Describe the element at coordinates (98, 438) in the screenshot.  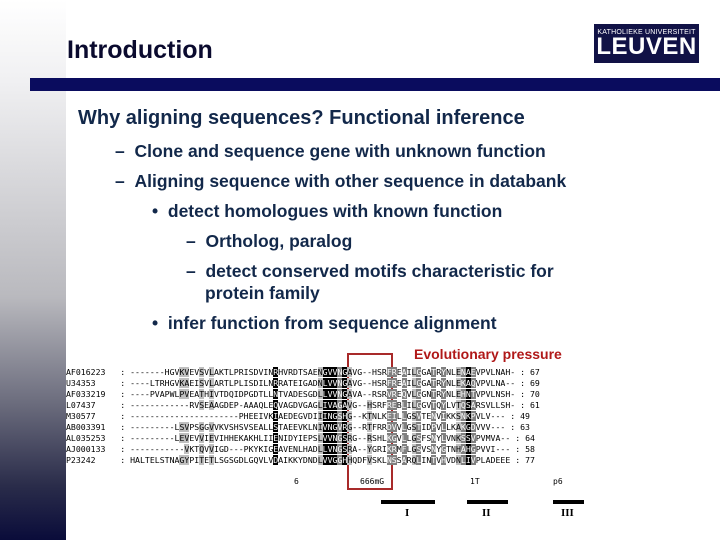
I see `sequence-id: AL035253 :` at that location.